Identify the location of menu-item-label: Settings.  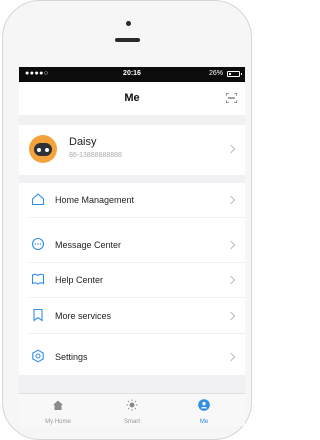
(71, 357).